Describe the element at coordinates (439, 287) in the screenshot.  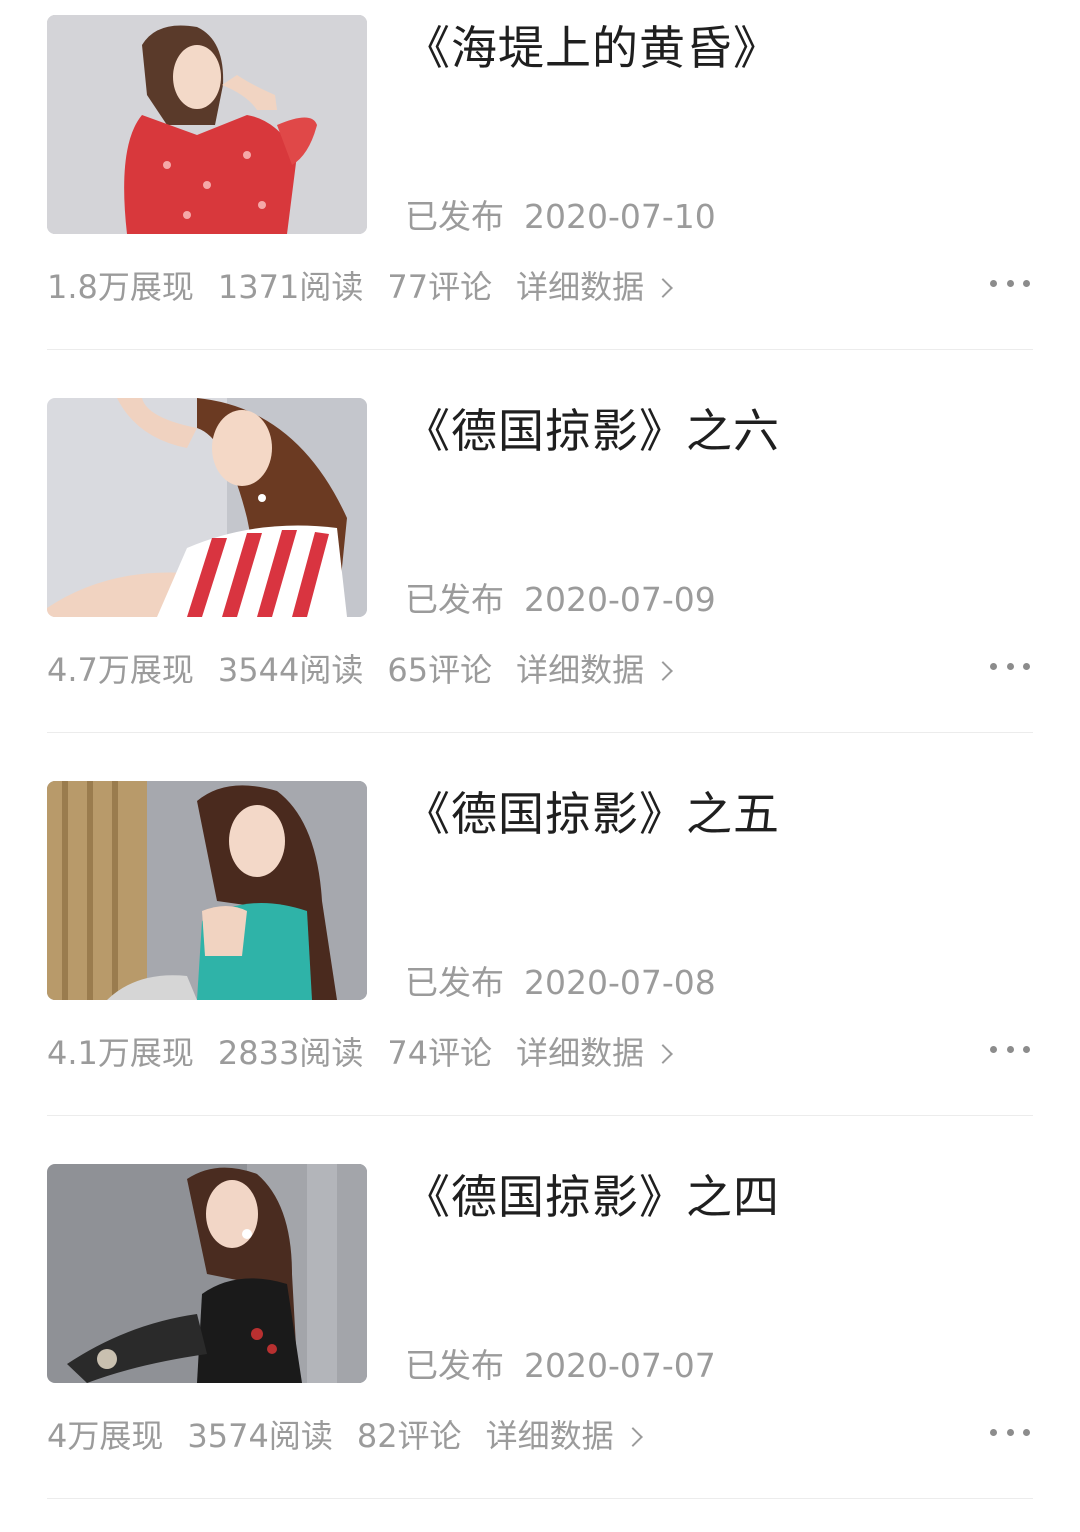
I see `comments-count: 77评论` at that location.